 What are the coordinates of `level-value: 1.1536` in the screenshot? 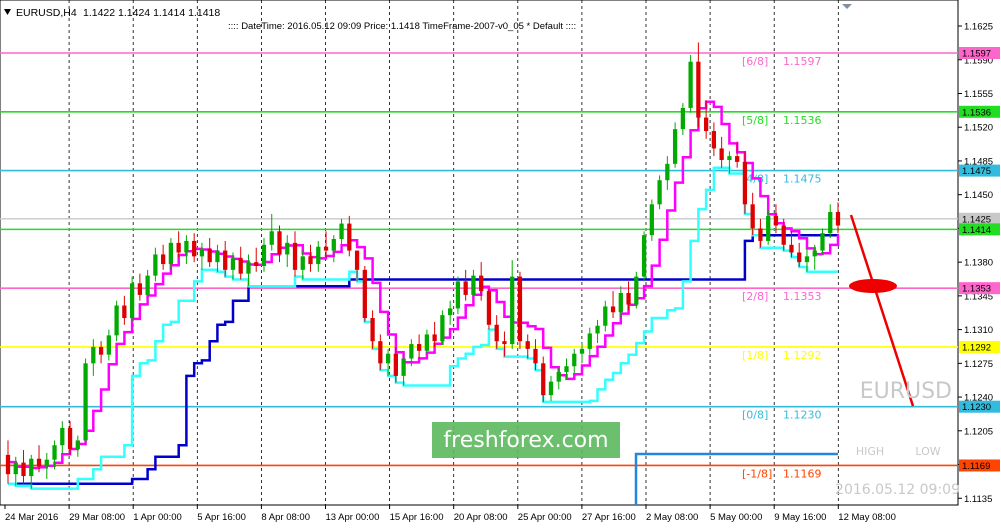 It's located at (802, 120).